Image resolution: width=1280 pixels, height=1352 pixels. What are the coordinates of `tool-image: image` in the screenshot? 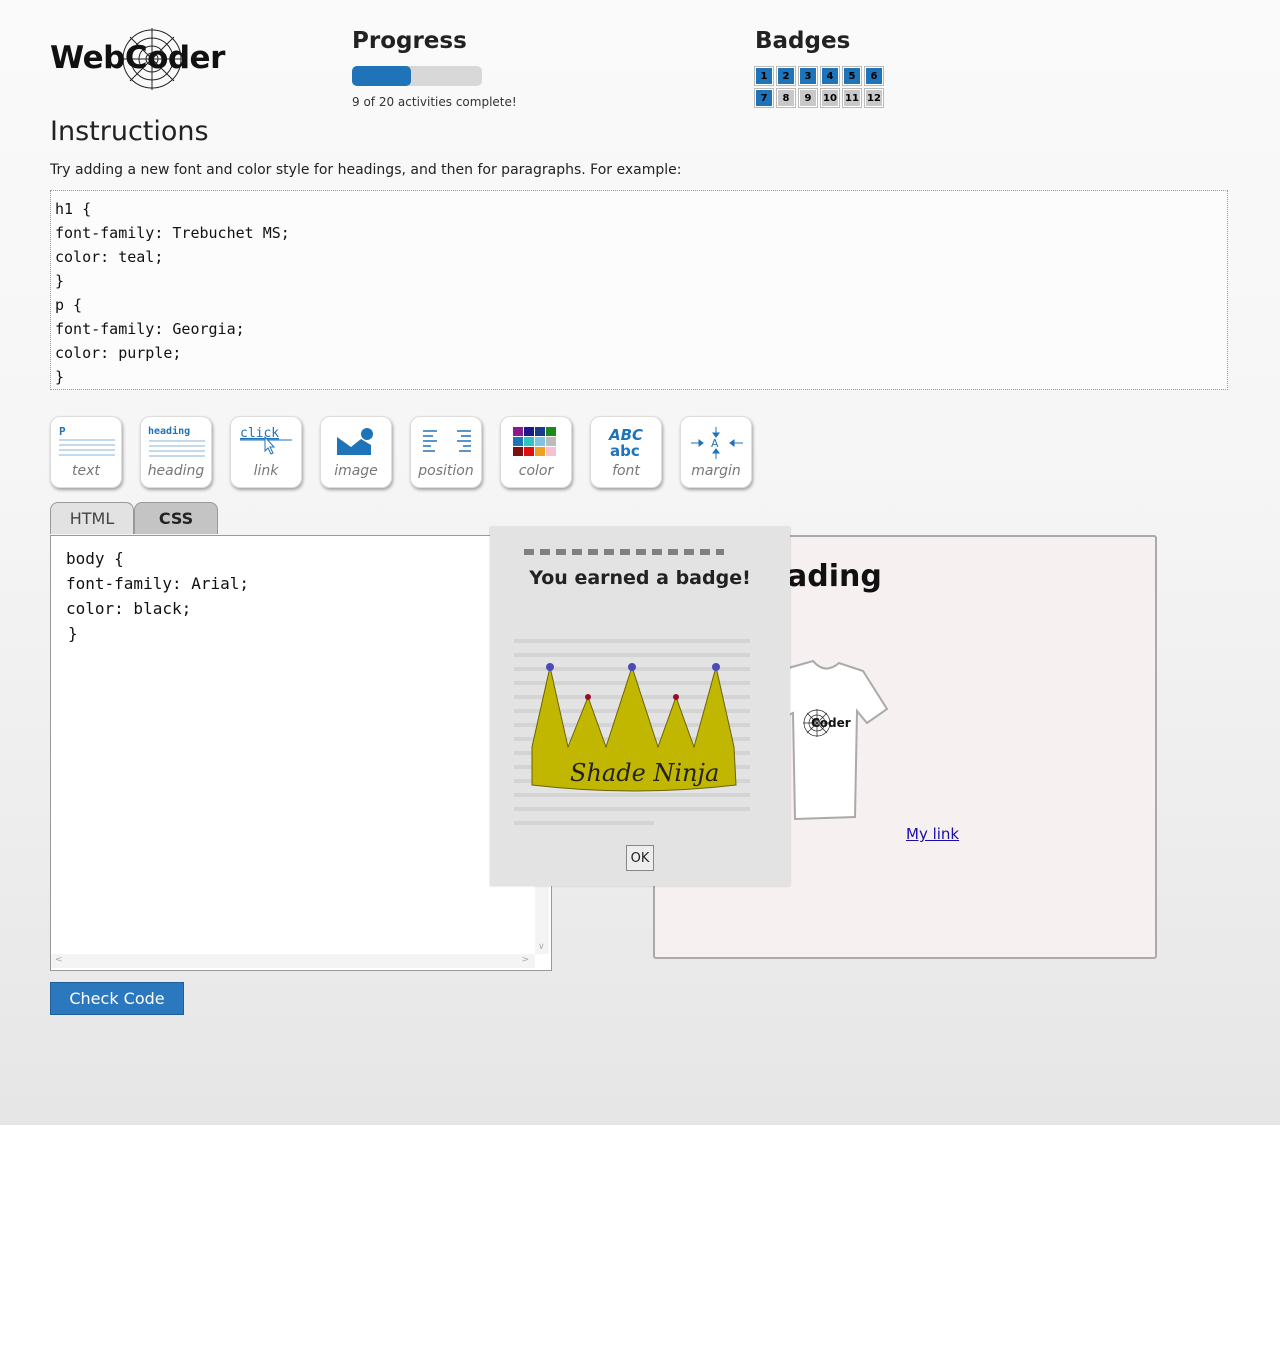 It's located at (356, 452).